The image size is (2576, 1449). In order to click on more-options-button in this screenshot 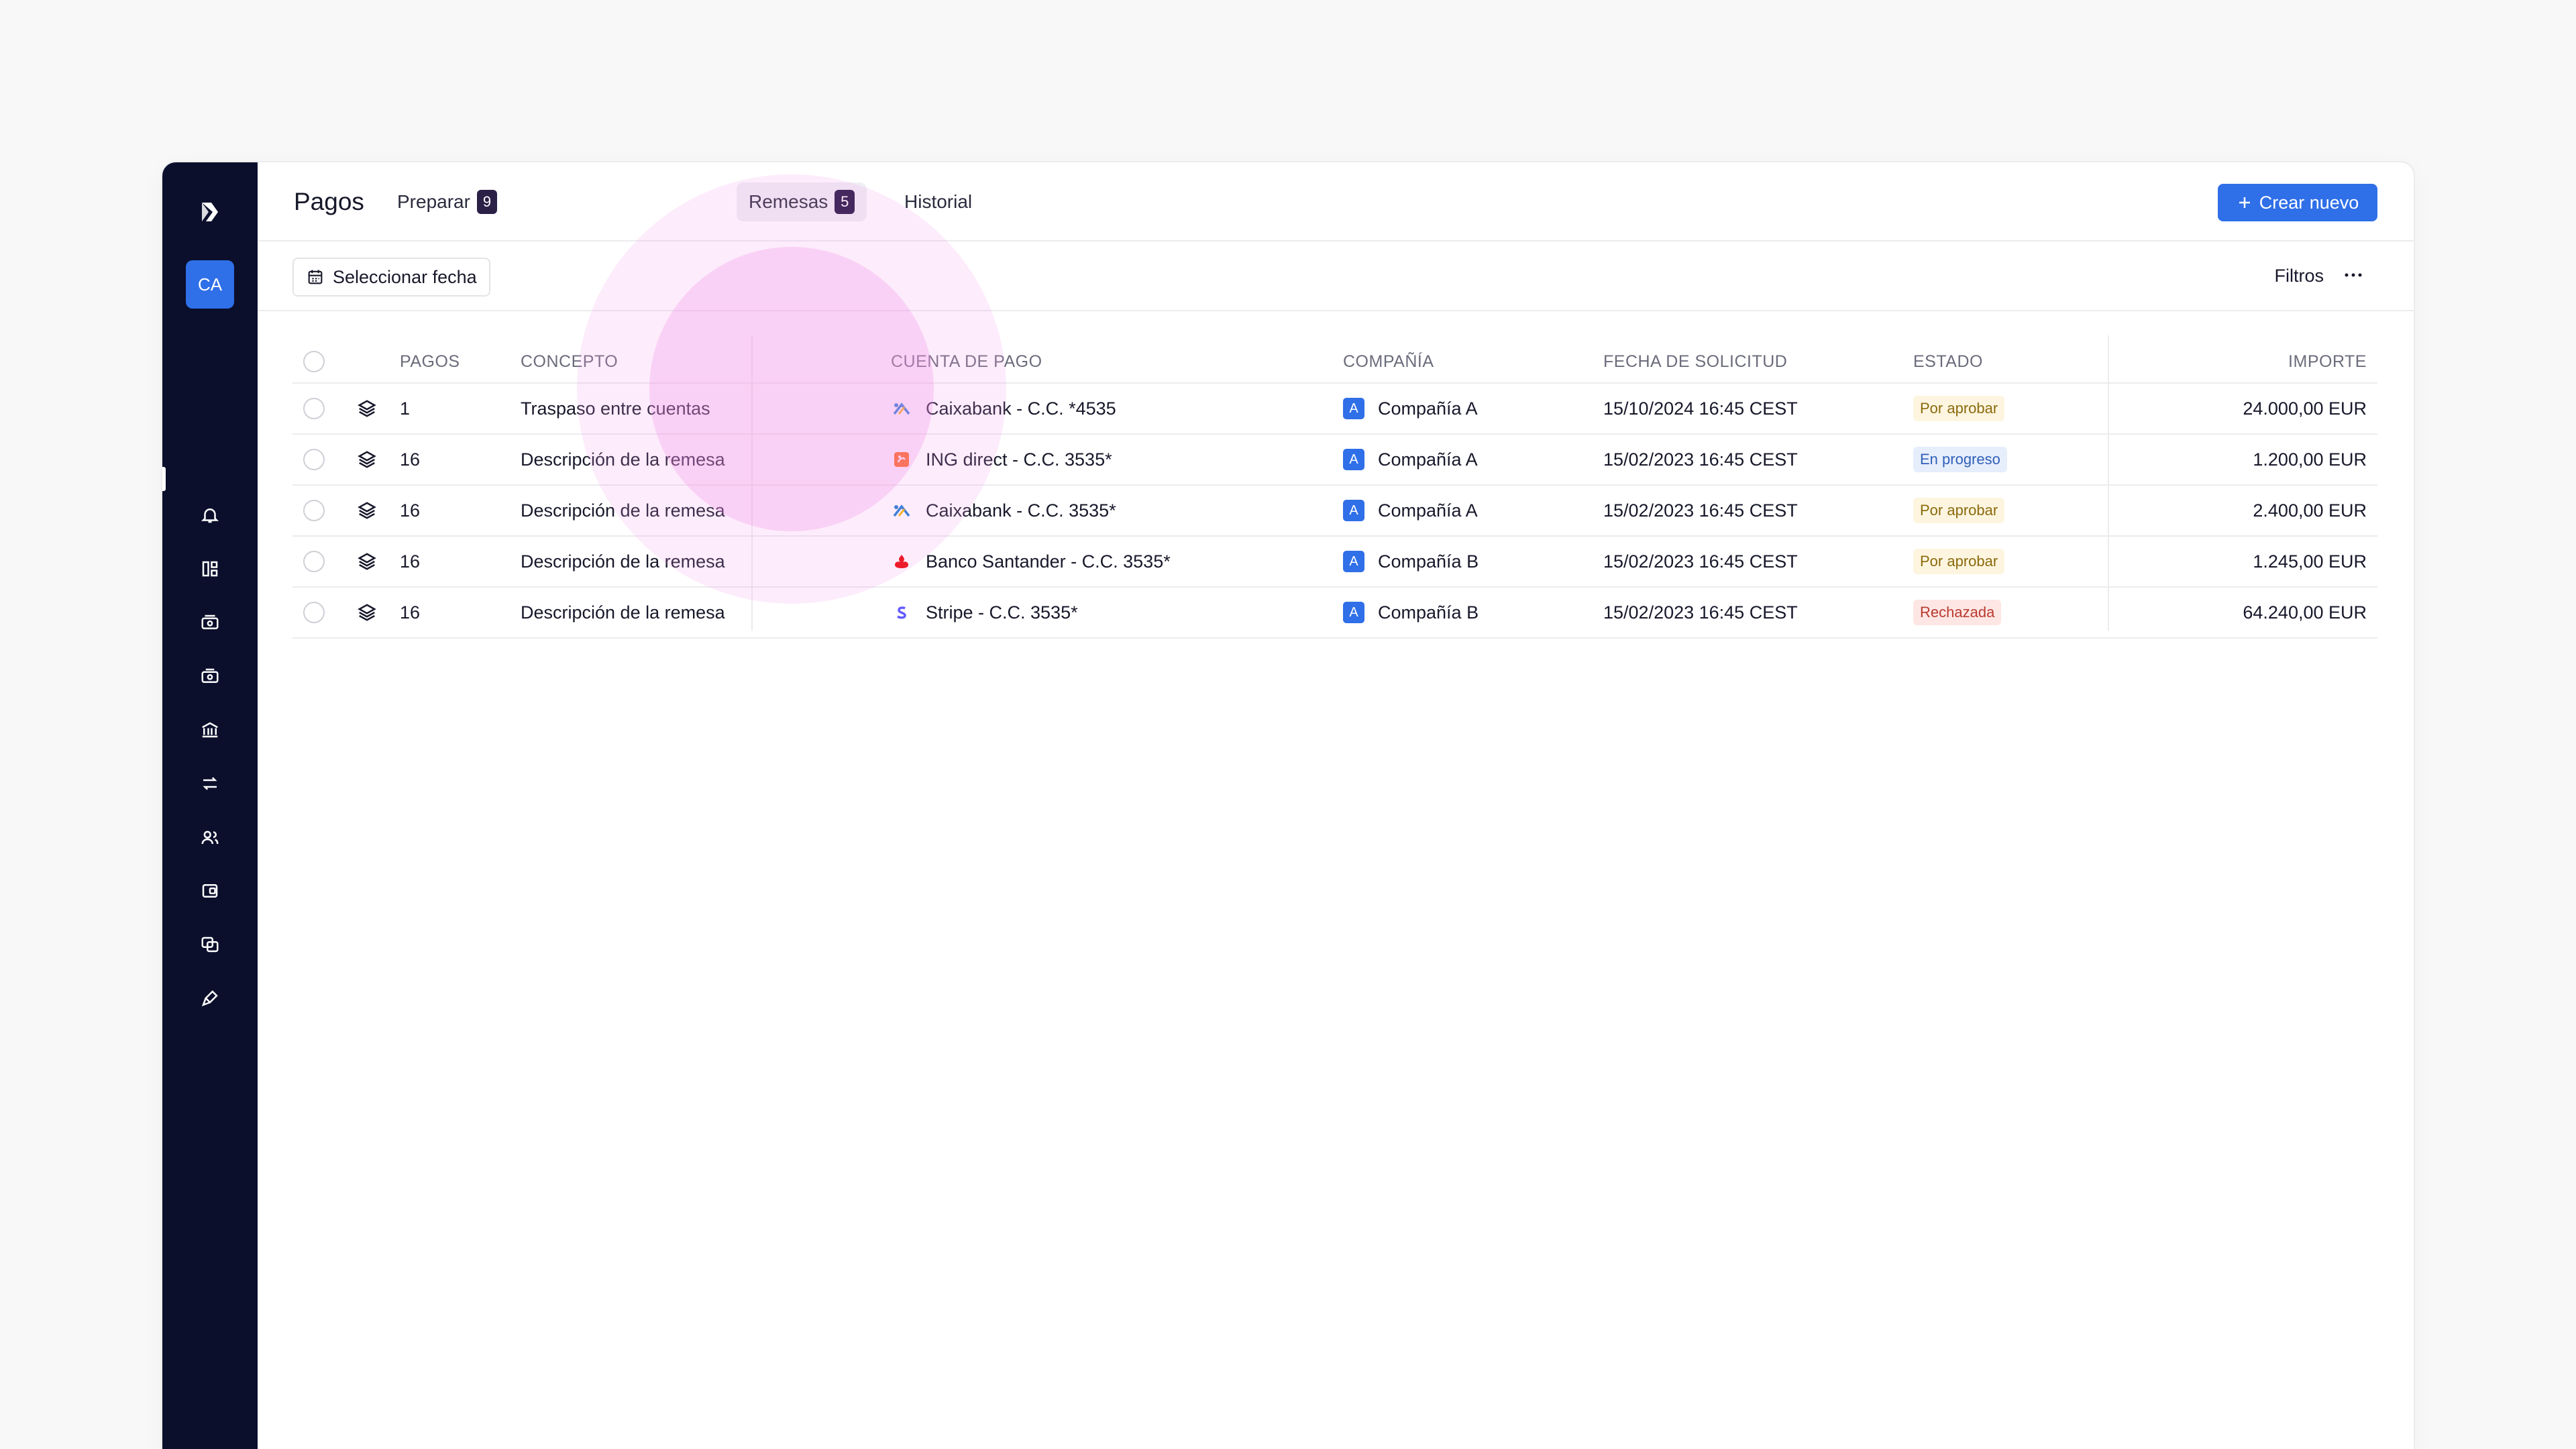, I will do `click(2353, 275)`.